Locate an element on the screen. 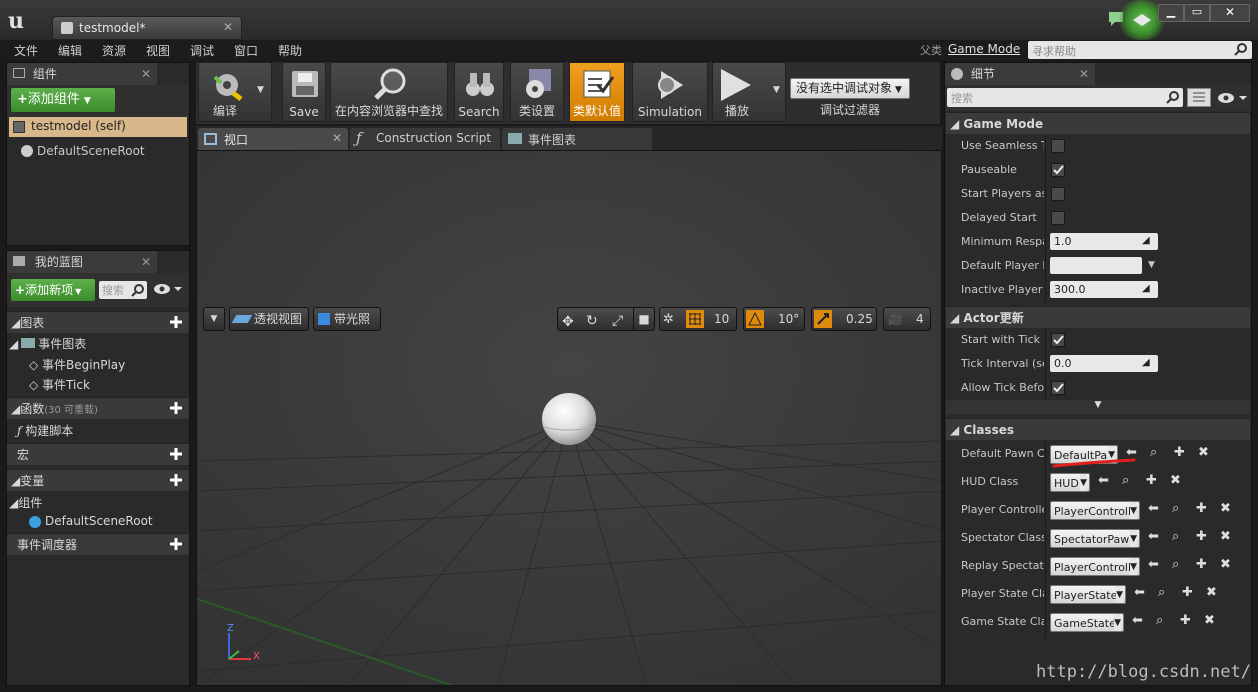  surface-snap-icon: ✲ is located at coordinates (668, 320).